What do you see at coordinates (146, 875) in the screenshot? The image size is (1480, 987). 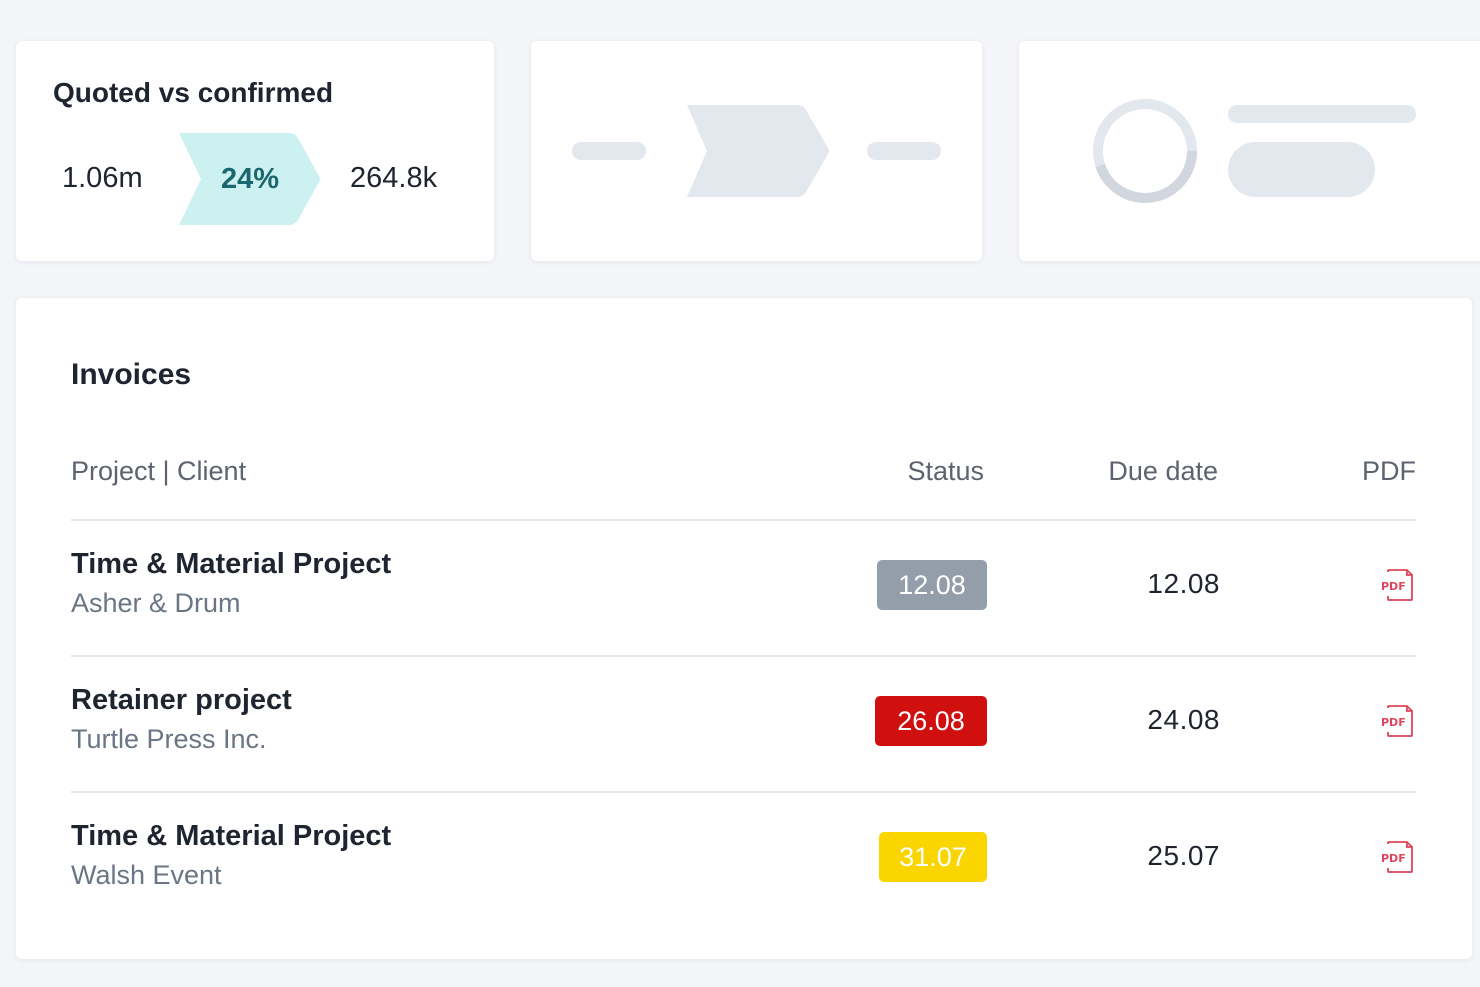 I see `client-name: Walsh Event` at bounding box center [146, 875].